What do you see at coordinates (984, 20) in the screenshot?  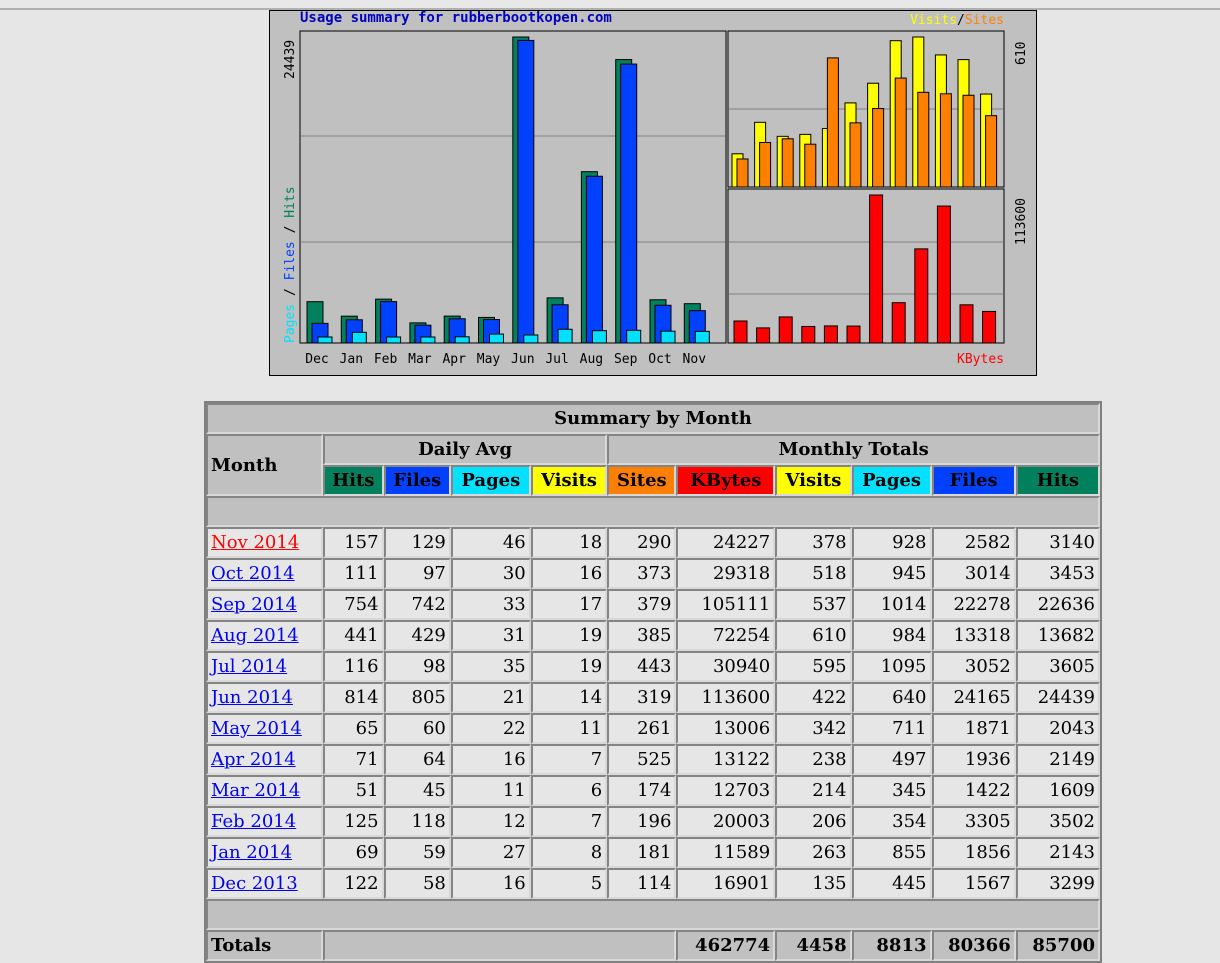 I see `legend-sites: Sites` at bounding box center [984, 20].